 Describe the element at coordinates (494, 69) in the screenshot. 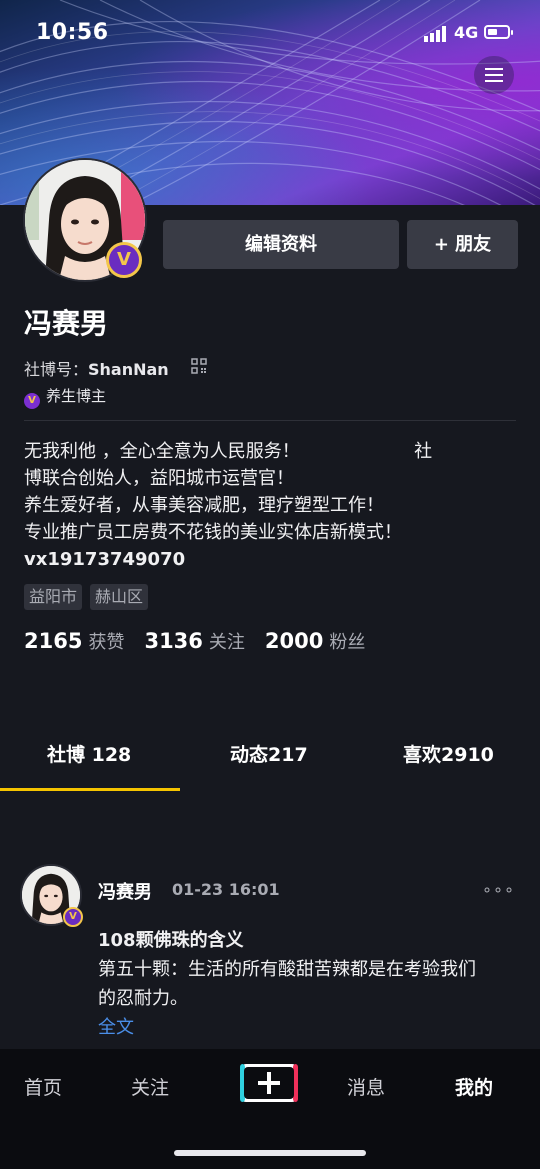

I see `hamburger-icon` at that location.